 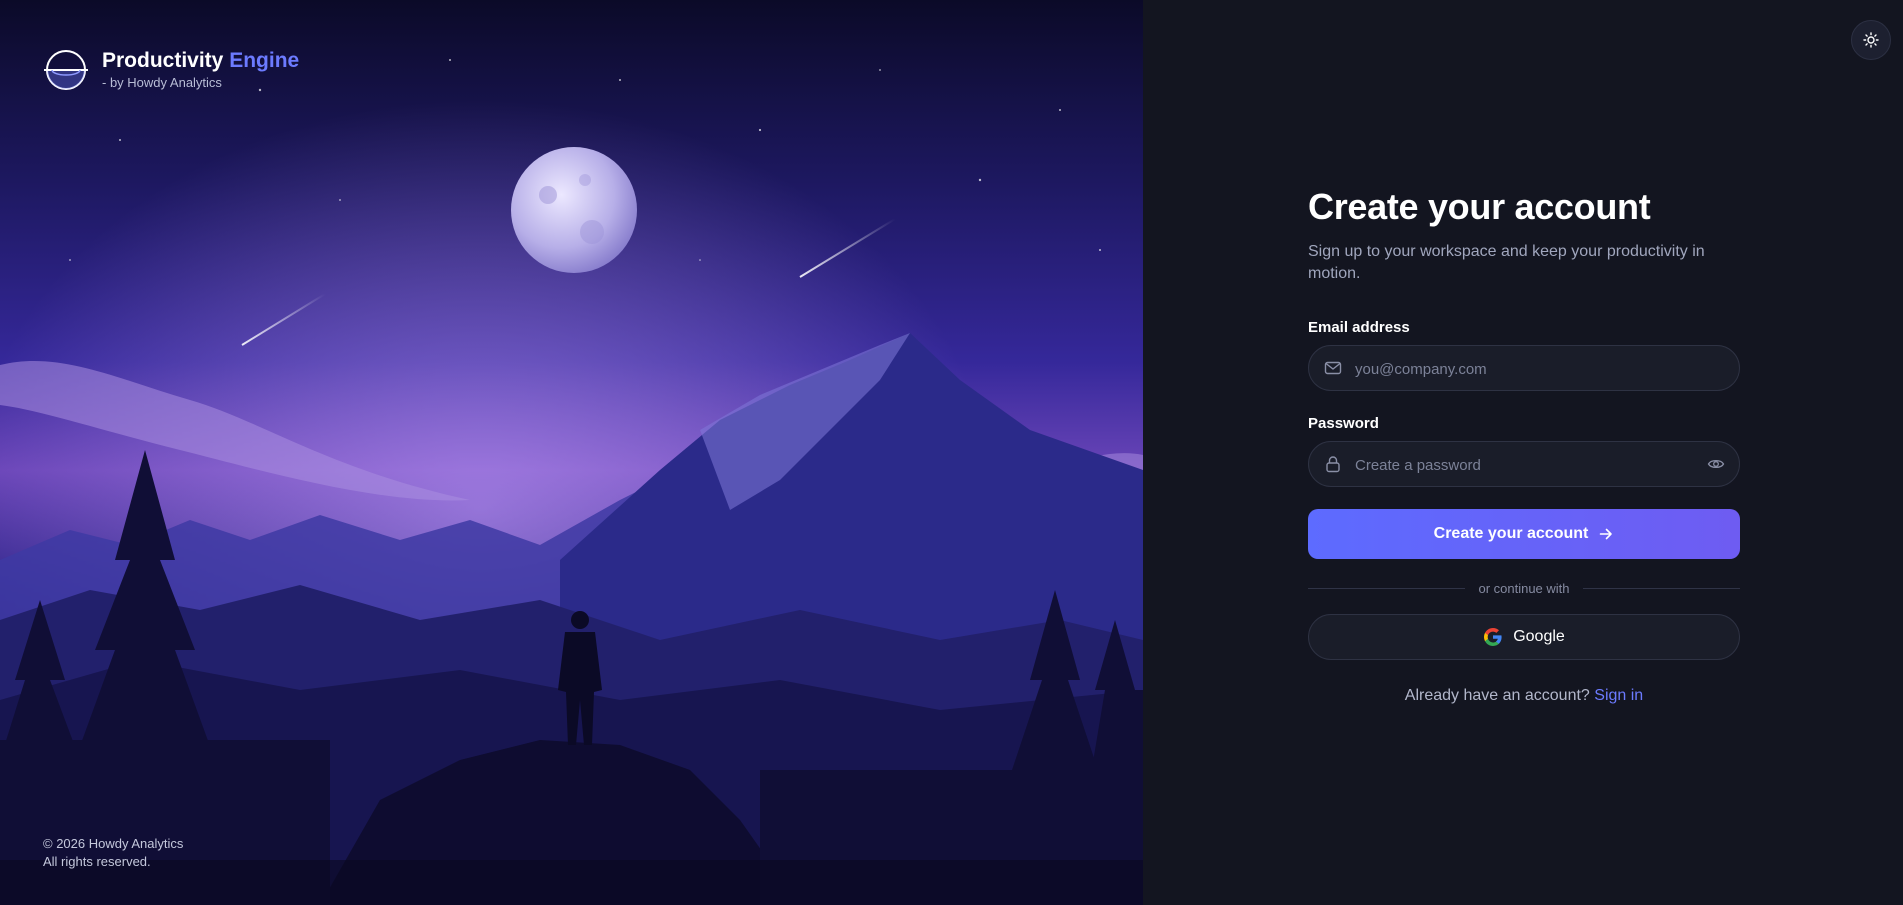 I want to click on sun-icon, so click(x=1871, y=40).